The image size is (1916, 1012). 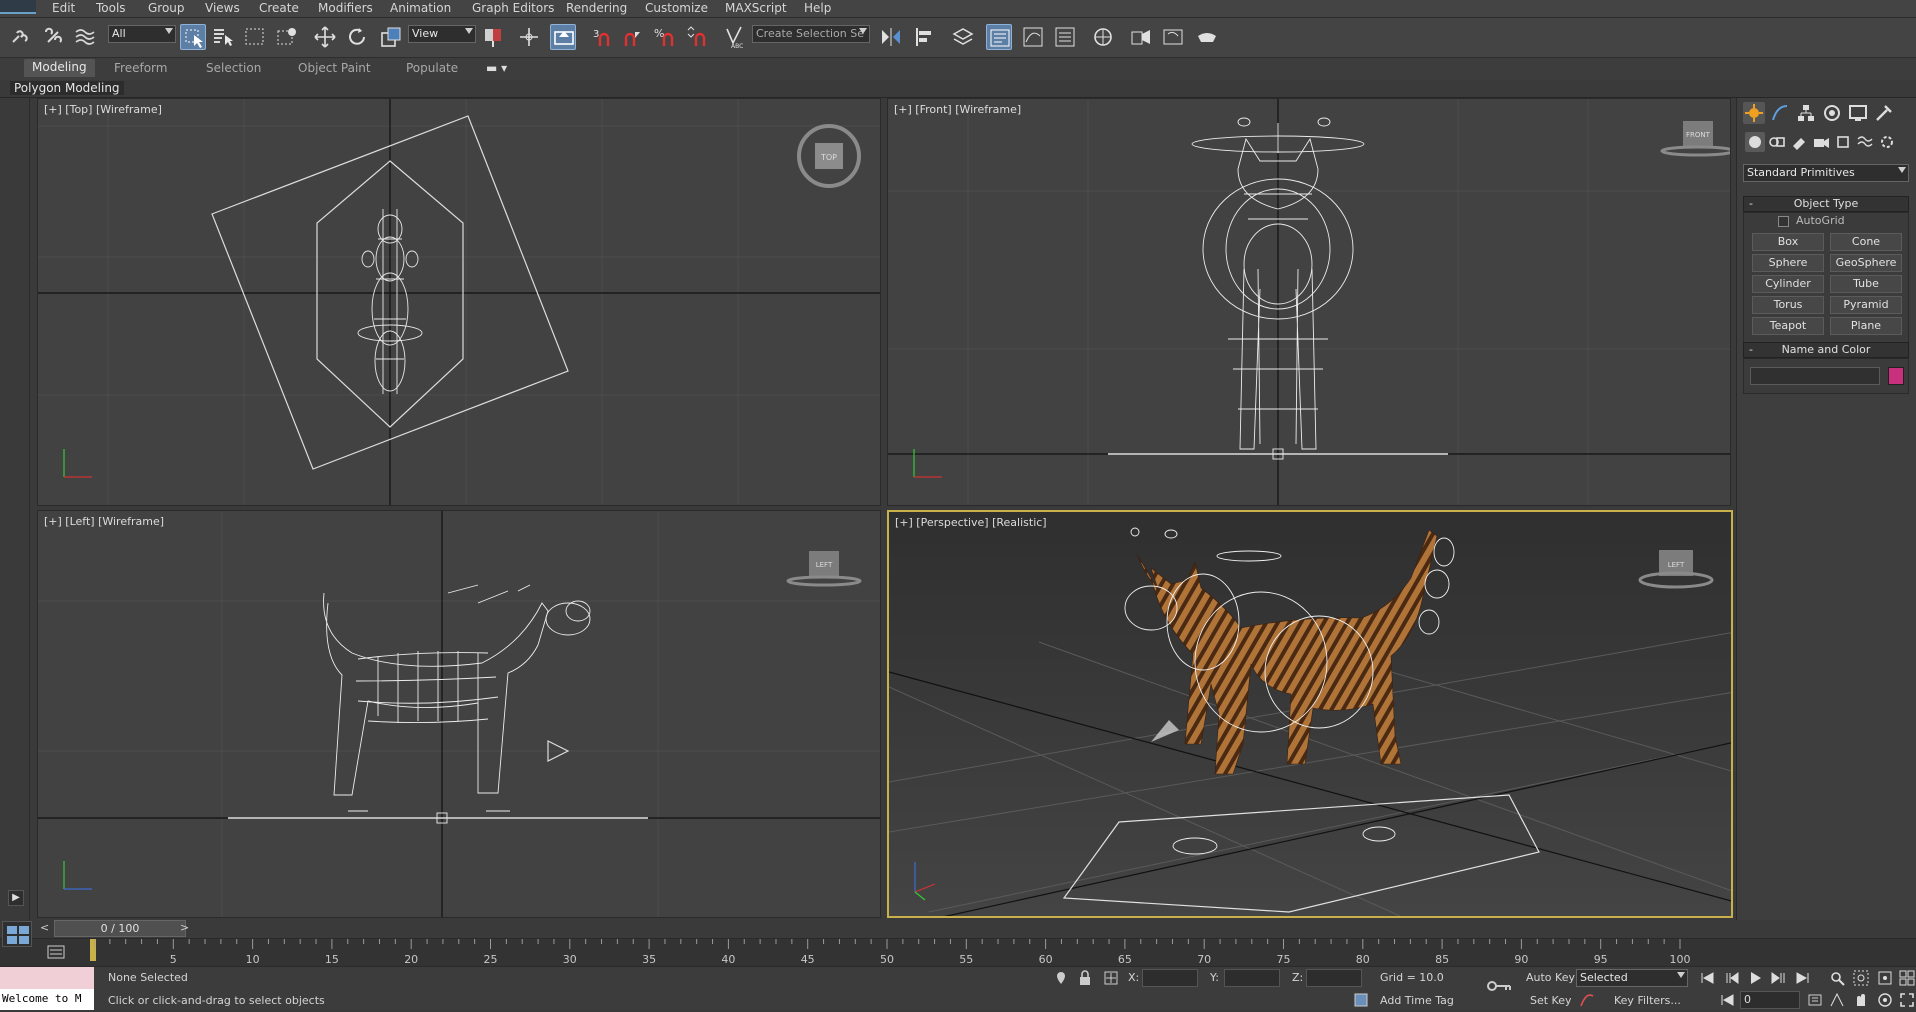 I want to click on cylinder-button: Cylinder, so click(x=1788, y=284).